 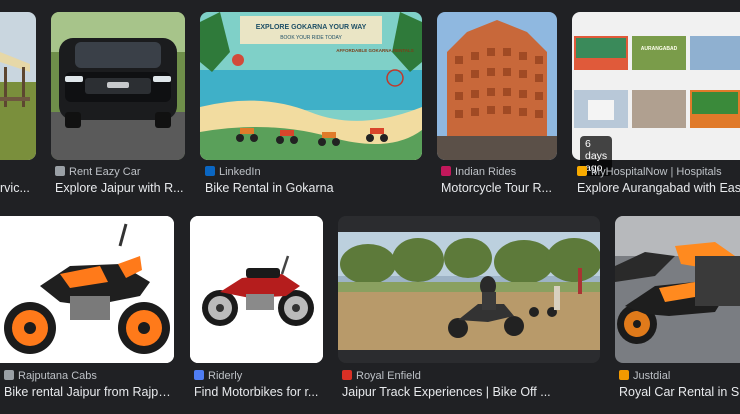 What do you see at coordinates (199, 375) in the screenshot?
I see `riderly-icon` at bounding box center [199, 375].